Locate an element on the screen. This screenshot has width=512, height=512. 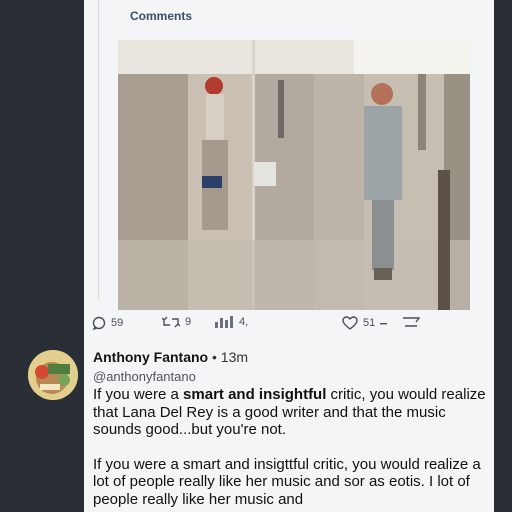
avatar is located at coordinates (53, 375).